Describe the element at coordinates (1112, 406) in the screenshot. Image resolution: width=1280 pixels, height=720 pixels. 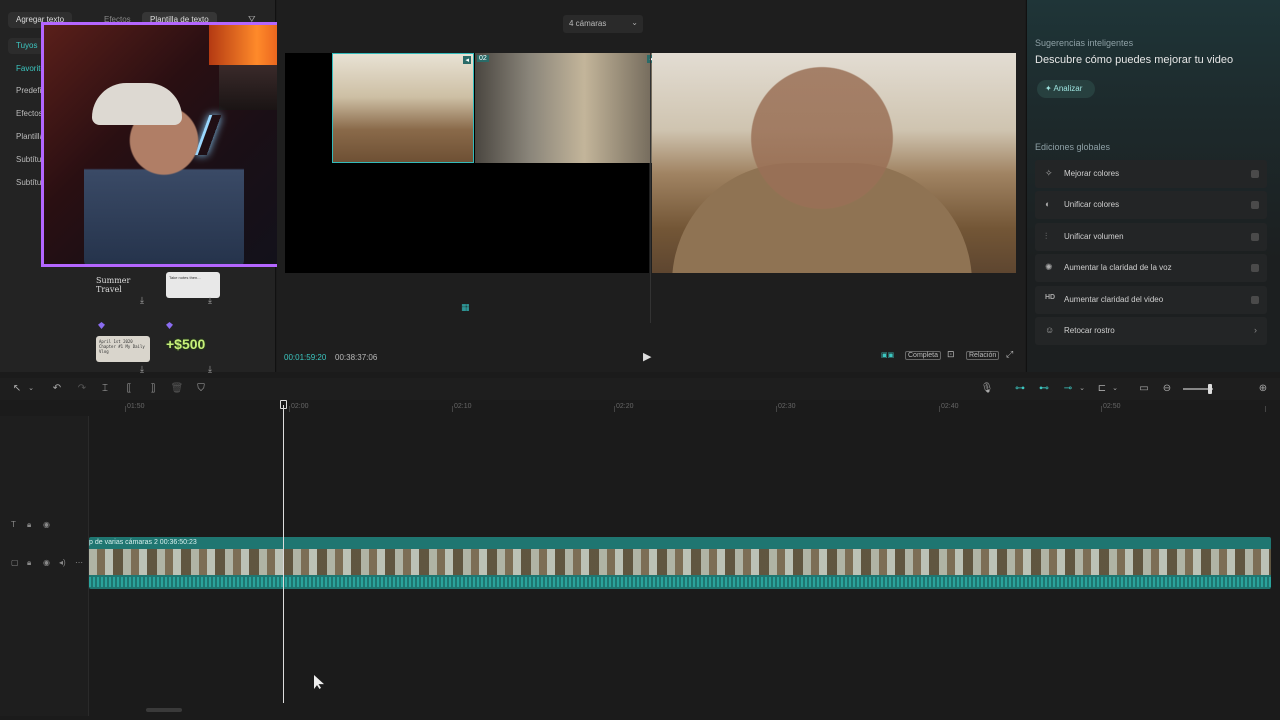
I see `tick-label: 02:50` at that location.